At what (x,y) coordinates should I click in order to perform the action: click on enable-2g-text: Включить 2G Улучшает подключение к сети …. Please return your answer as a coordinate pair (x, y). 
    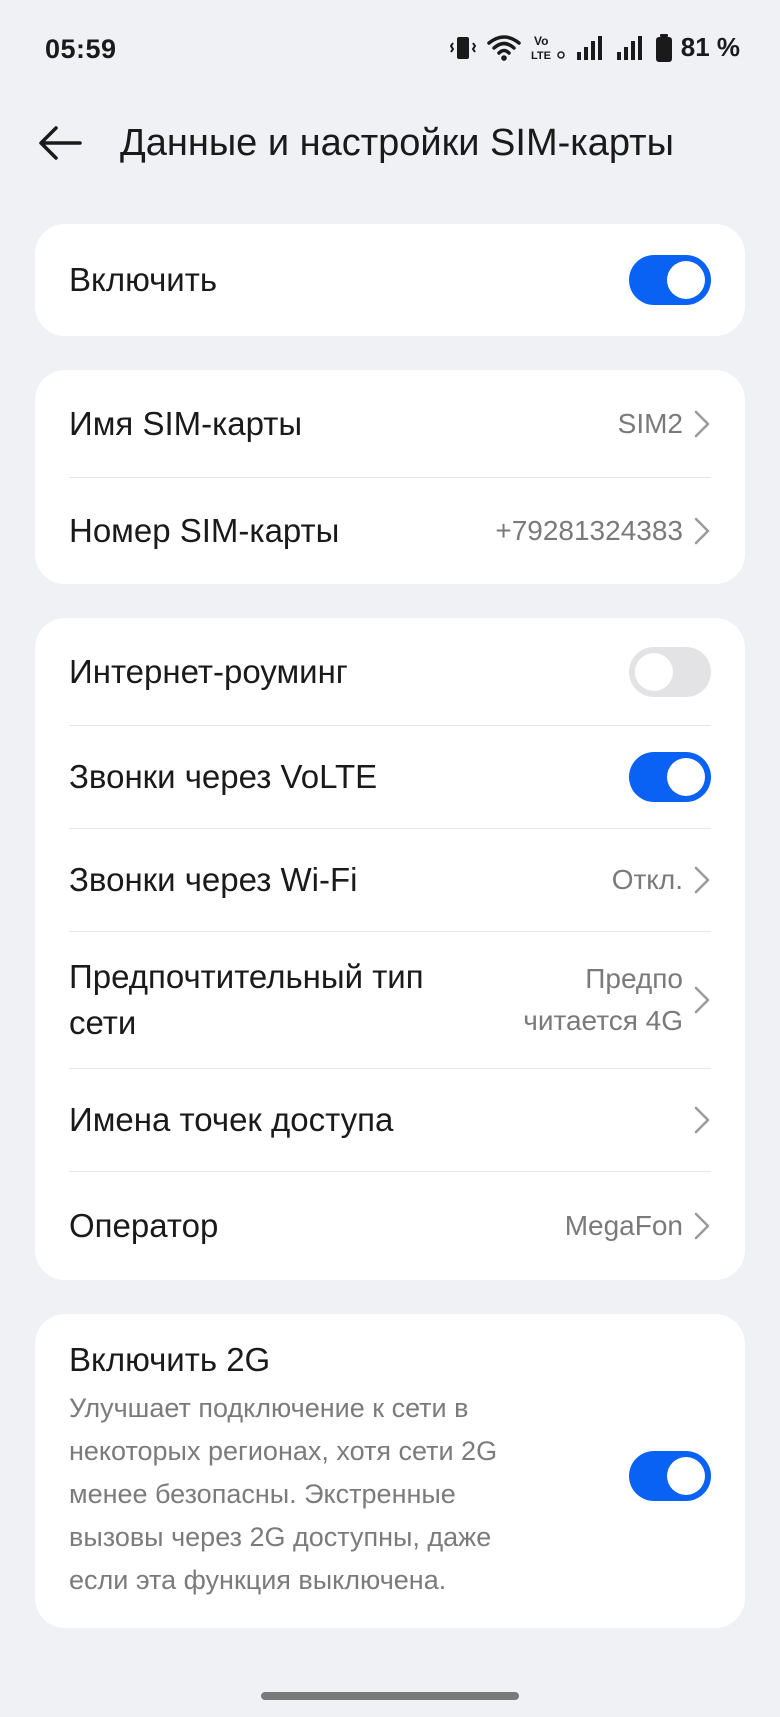
    Looking at the image, I should click on (309, 1471).